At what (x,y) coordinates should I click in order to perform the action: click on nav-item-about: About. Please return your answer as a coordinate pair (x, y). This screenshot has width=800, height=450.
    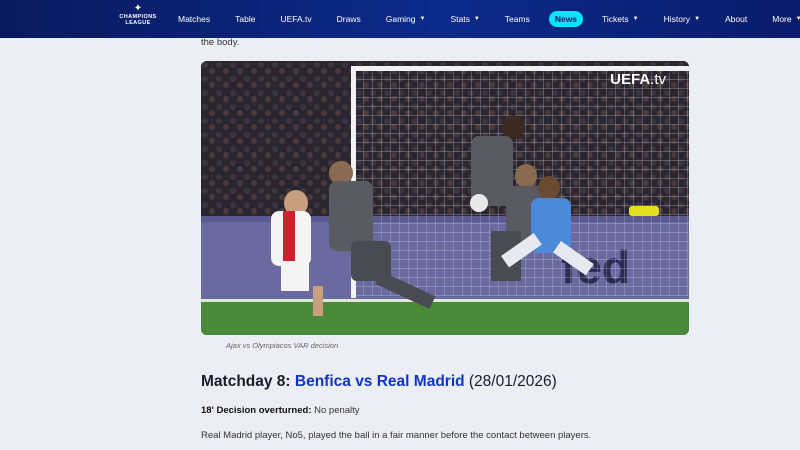
    Looking at the image, I should click on (736, 19).